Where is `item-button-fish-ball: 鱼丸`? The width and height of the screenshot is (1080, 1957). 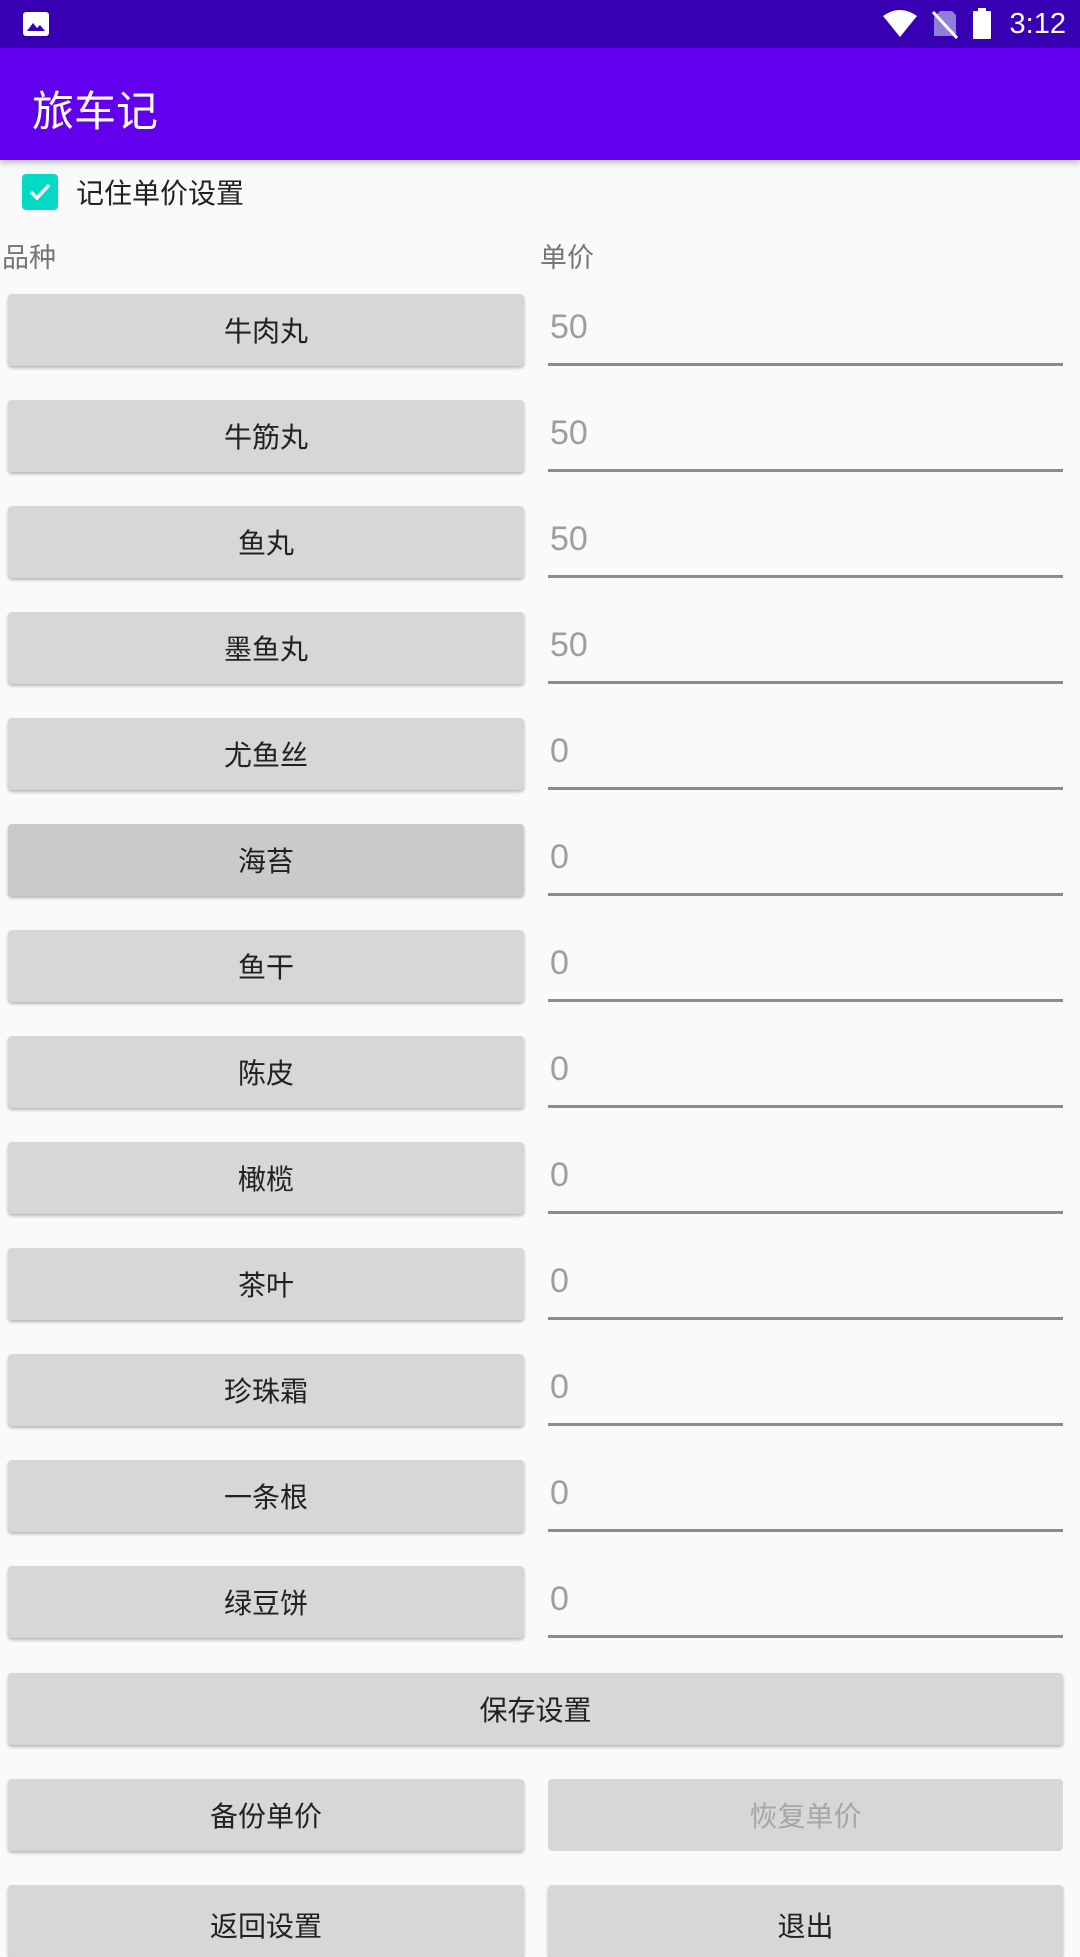 item-button-fish-ball: 鱼丸 is located at coordinates (266, 542).